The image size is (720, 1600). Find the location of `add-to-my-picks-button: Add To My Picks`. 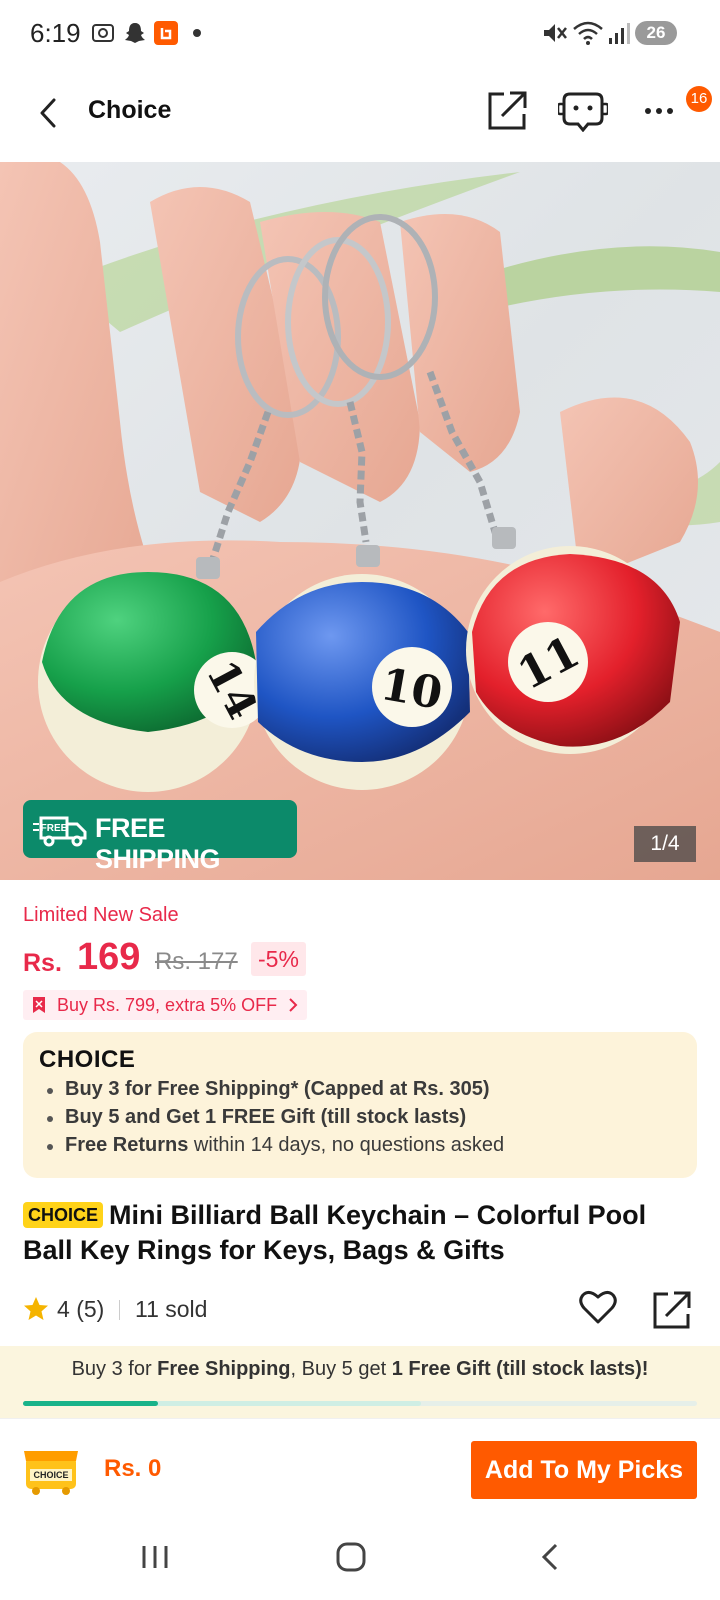

add-to-my-picks-button: Add To My Picks is located at coordinates (584, 1470).